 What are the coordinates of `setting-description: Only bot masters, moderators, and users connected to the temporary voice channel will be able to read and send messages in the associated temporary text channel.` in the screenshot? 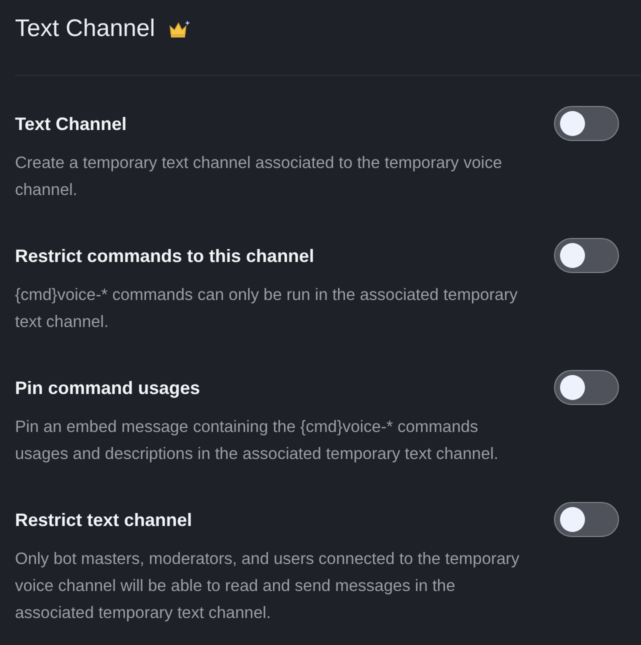 It's located at (267, 586).